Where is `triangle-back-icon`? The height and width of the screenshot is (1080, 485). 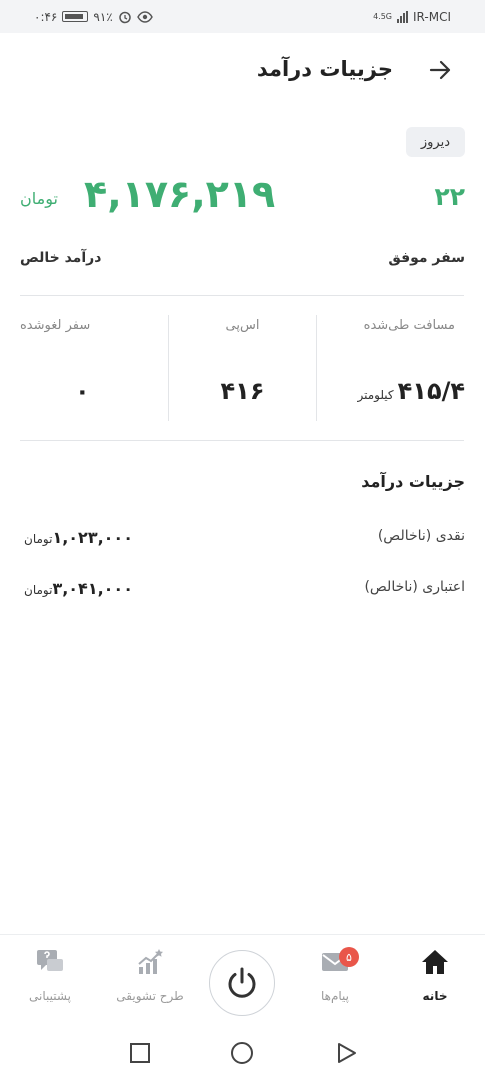 triangle-back-icon is located at coordinates (347, 1053).